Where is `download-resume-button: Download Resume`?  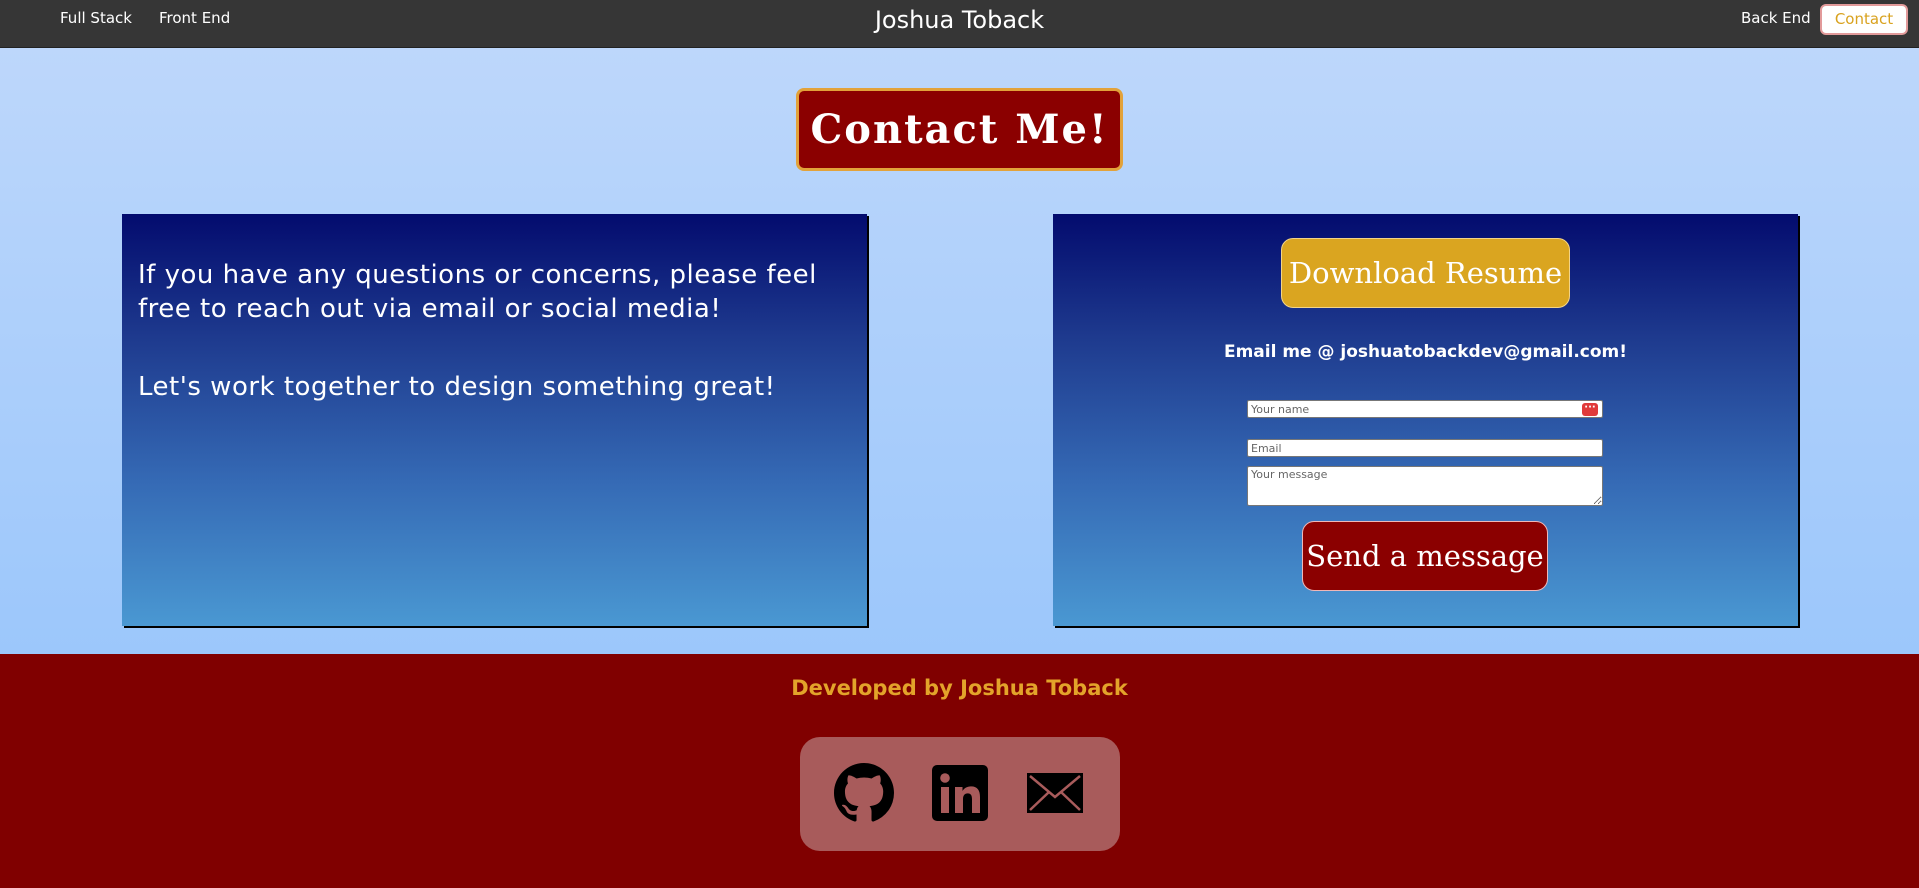
download-resume-button: Download Resume is located at coordinates (1425, 273).